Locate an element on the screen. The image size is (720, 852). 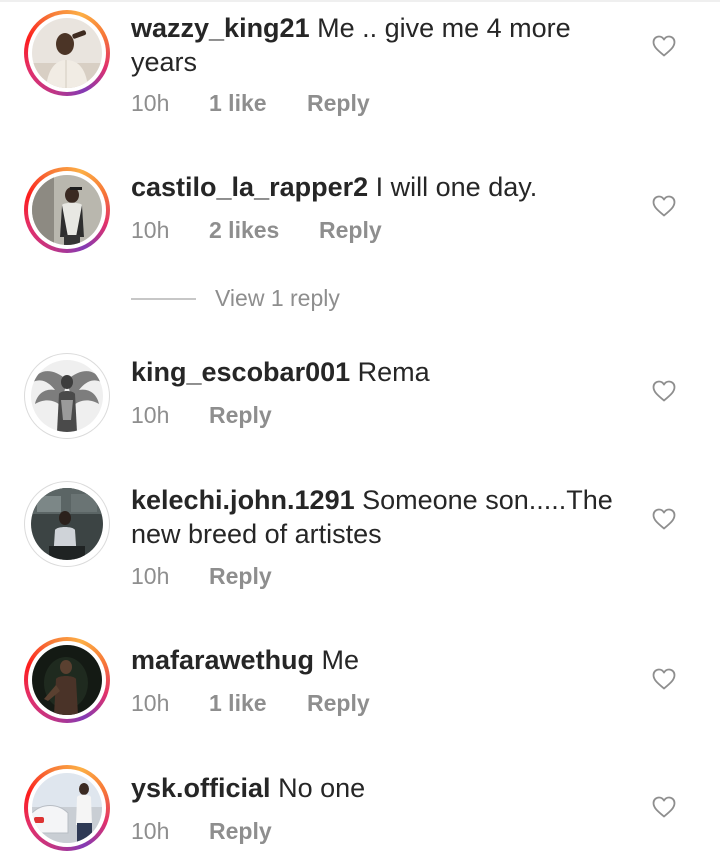
comment-body: mafarawethug Me is located at coordinates (381, 660).